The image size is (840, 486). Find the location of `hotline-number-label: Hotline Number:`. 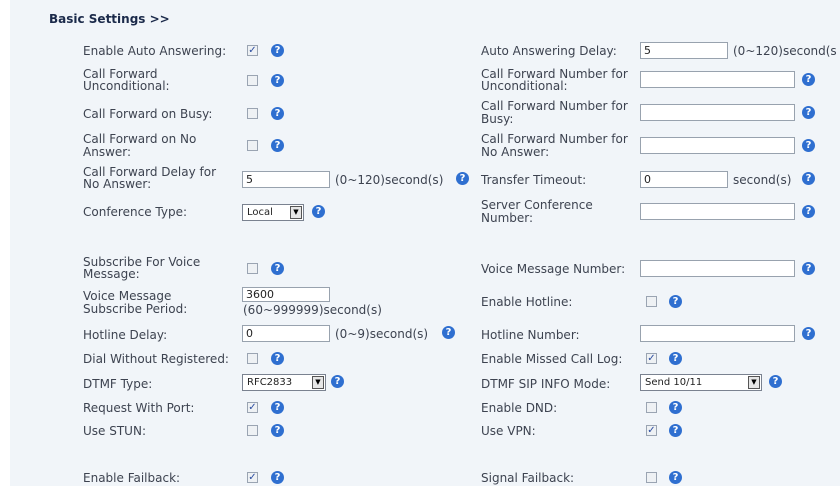

hotline-number-label: Hotline Number: is located at coordinates (530, 335).